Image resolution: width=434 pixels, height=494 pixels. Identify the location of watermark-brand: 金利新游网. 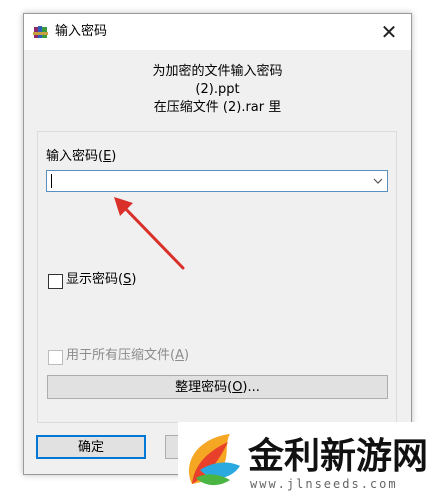
(337, 456).